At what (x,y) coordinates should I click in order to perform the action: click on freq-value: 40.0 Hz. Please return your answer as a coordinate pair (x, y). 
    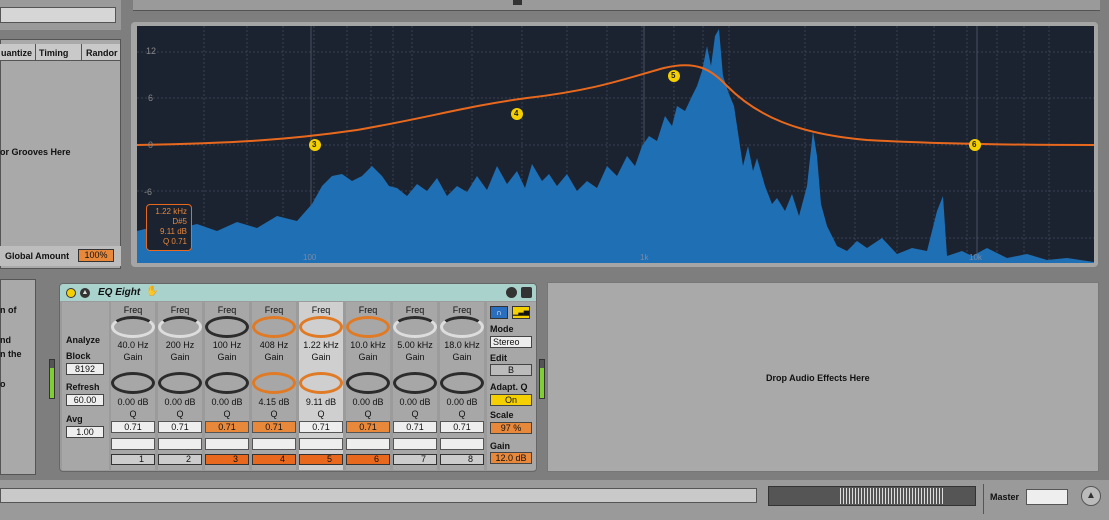
    Looking at the image, I should click on (133, 345).